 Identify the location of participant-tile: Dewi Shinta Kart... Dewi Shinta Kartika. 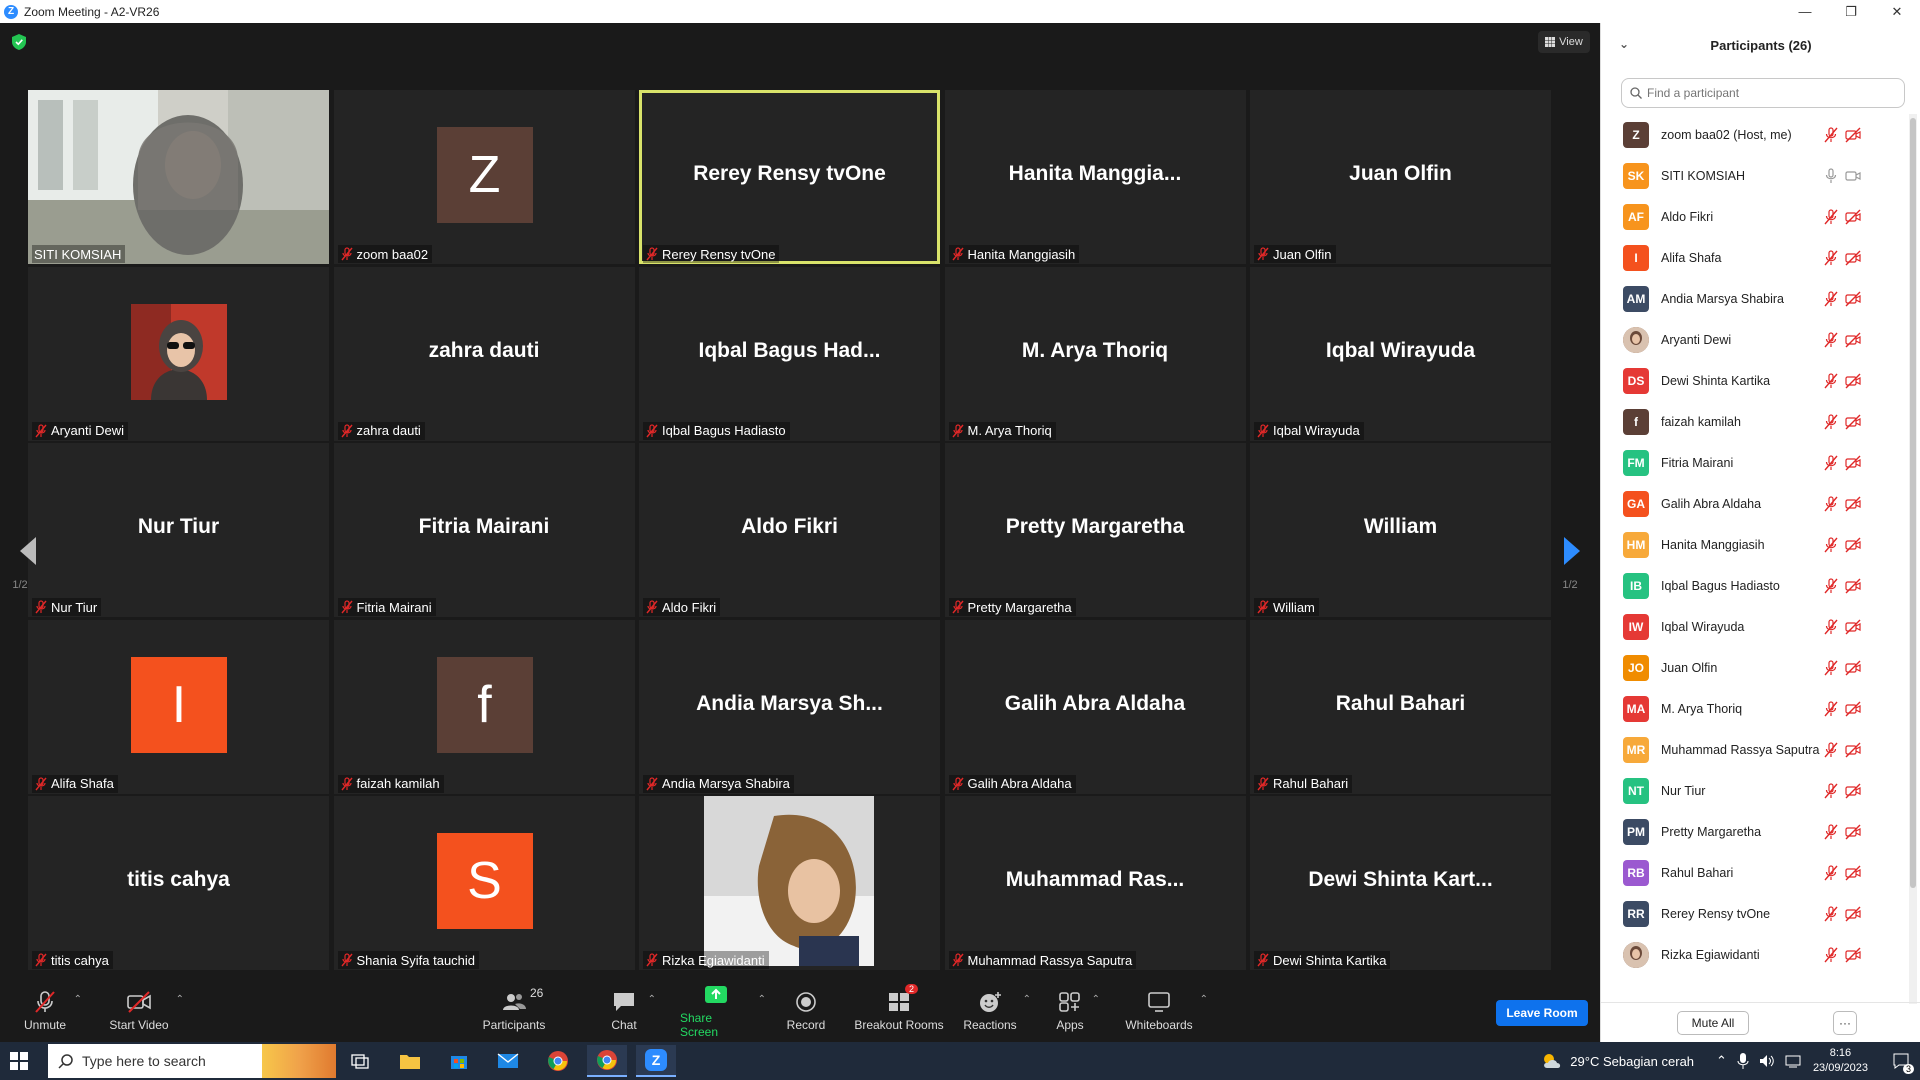
(1400, 883).